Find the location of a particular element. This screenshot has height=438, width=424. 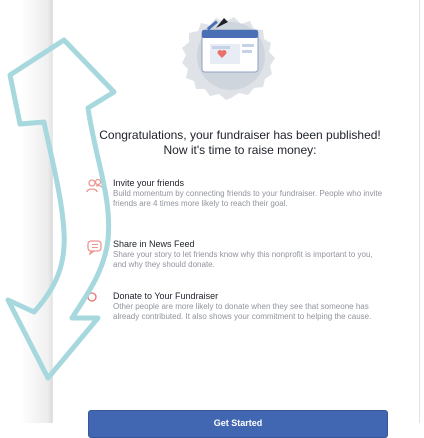

share-icon is located at coordinates (94, 247).